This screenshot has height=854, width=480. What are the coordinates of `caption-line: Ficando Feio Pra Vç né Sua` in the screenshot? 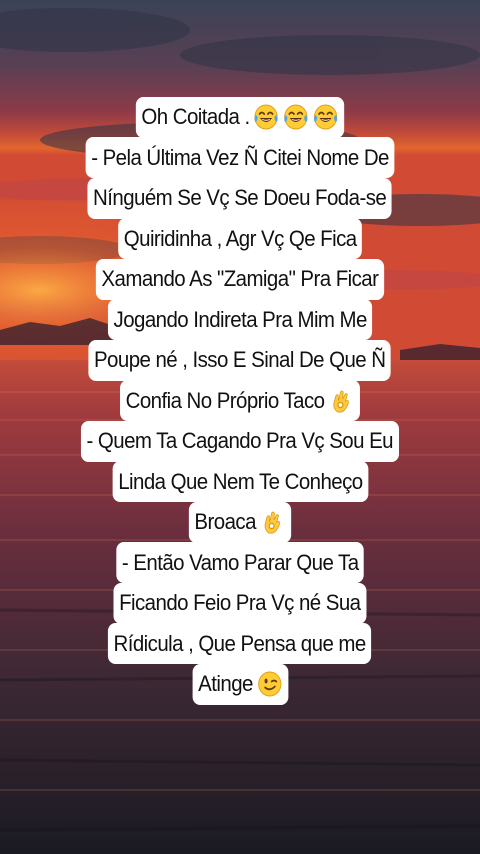 It's located at (240, 603).